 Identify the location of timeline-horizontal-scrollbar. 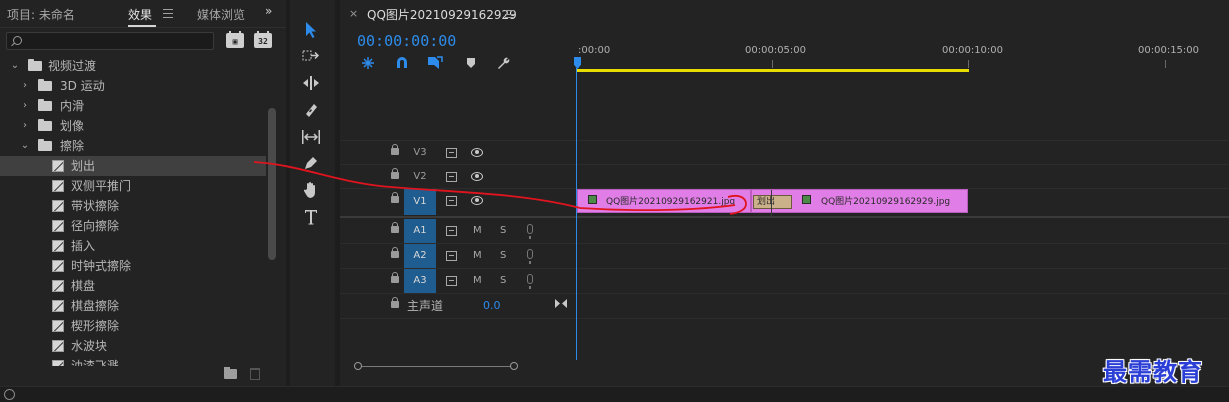
(791, 366).